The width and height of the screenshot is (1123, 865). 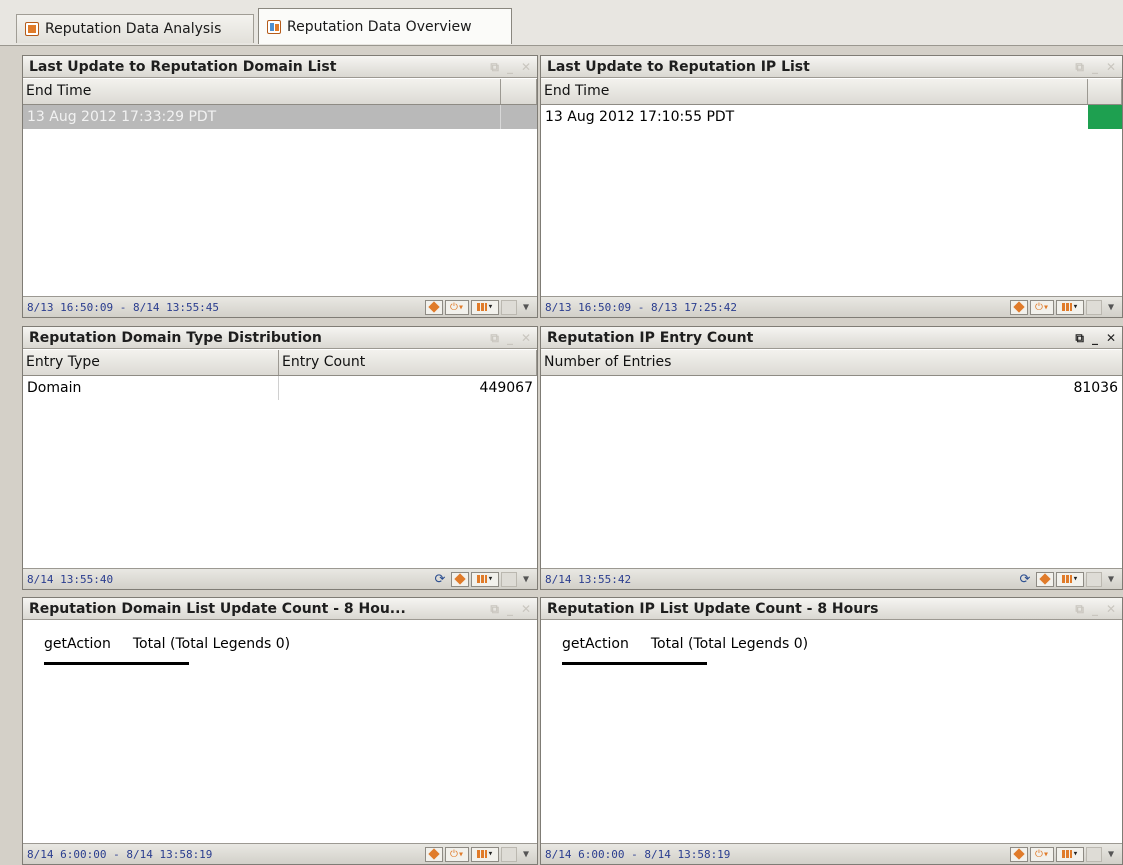 I want to click on tab-reputation-data-analysis: Reputation Data Analysis, so click(x=135, y=28).